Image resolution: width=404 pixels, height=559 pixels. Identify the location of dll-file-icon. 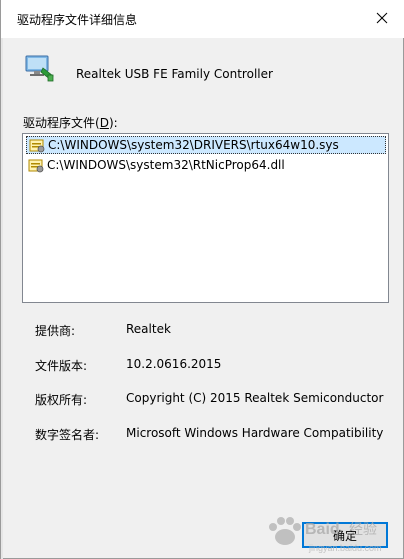
(36, 166).